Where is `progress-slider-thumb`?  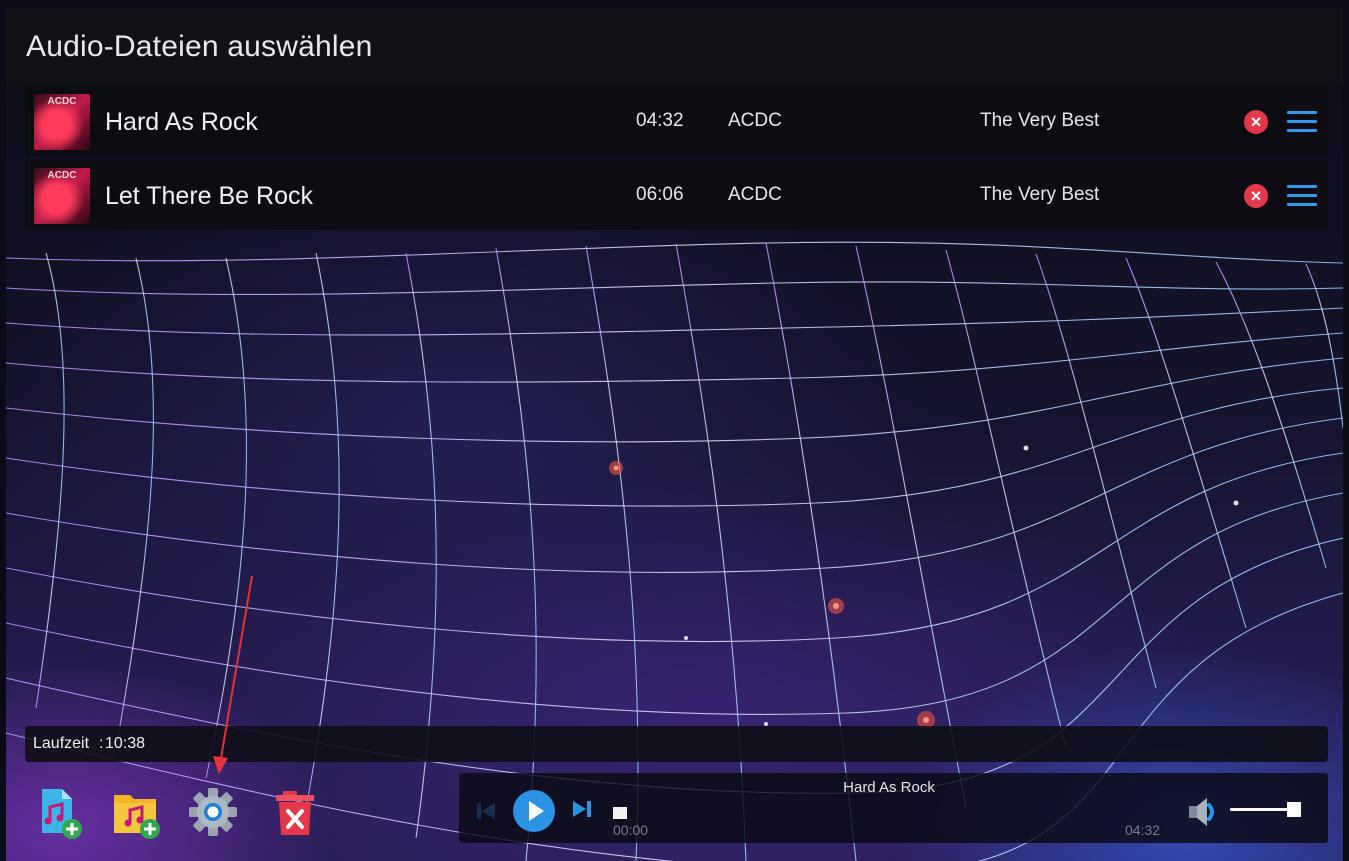 progress-slider-thumb is located at coordinates (620, 813).